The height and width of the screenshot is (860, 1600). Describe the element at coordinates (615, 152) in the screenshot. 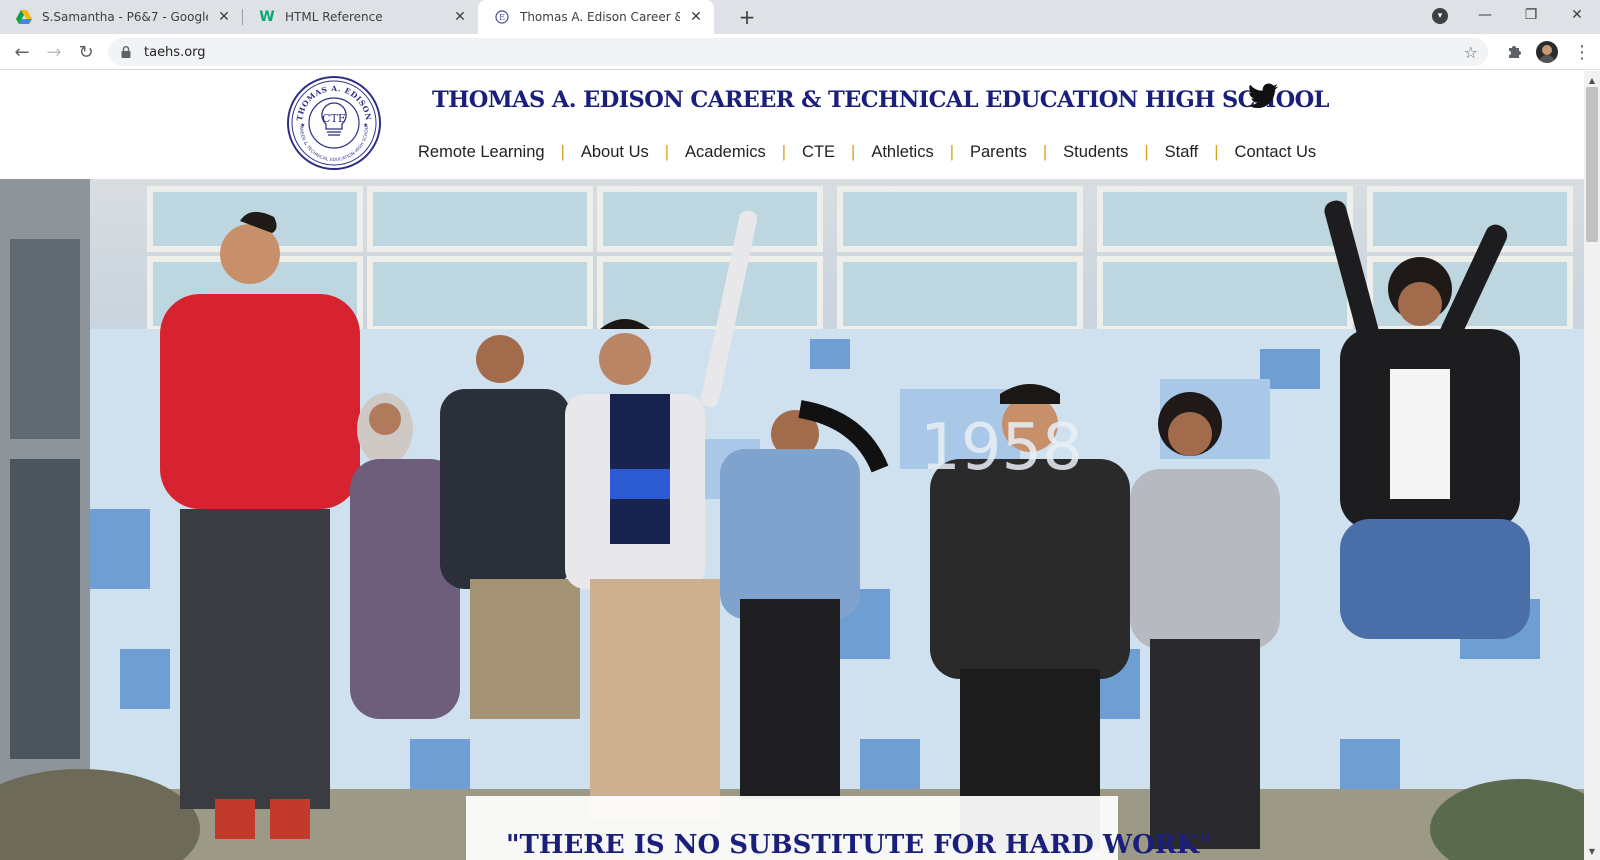

I see `nav-about-us: About Us` at that location.